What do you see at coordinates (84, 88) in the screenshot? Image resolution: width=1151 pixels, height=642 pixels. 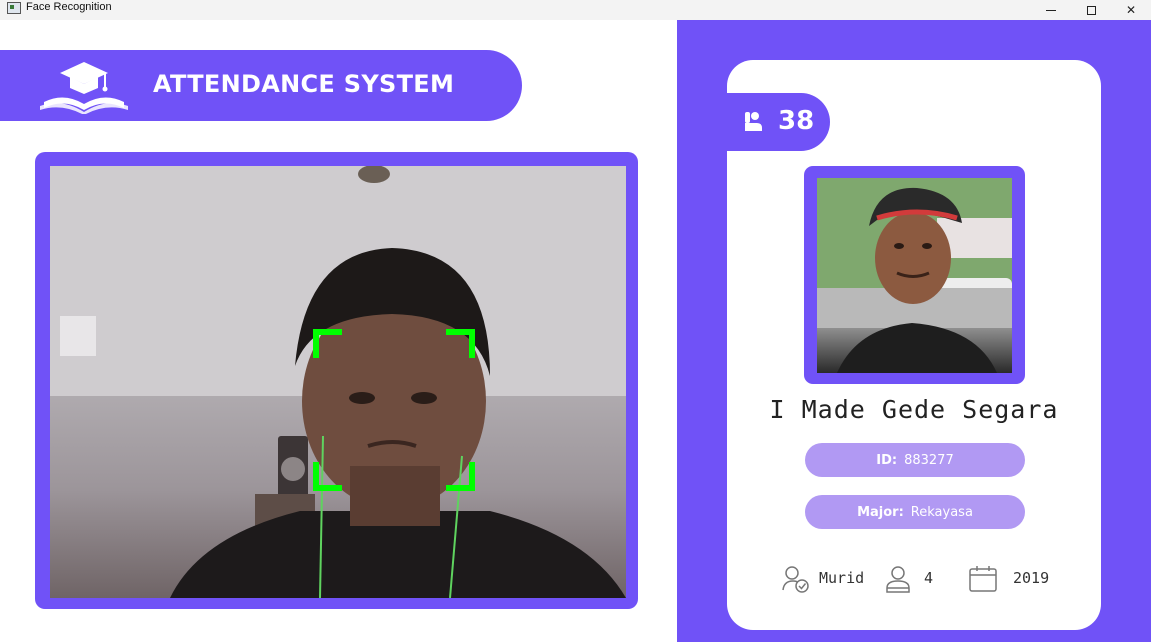 I see `graduation-book-icon` at bounding box center [84, 88].